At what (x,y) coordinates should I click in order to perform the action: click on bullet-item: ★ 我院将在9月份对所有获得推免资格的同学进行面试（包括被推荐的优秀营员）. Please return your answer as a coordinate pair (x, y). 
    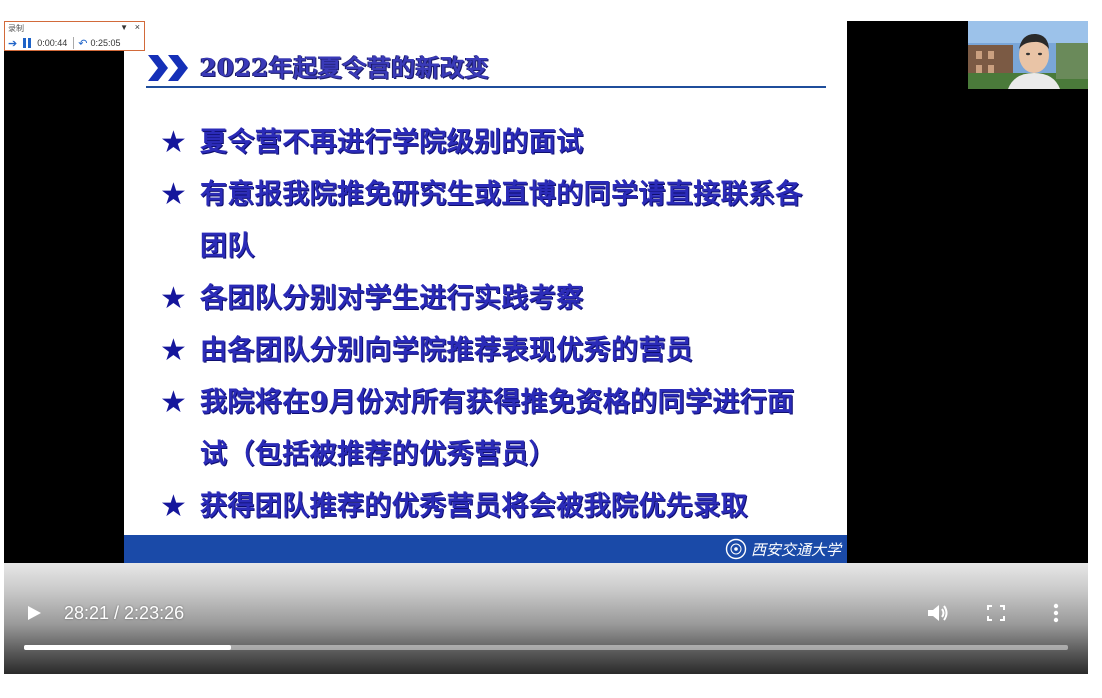
    Looking at the image, I should click on (490, 429).